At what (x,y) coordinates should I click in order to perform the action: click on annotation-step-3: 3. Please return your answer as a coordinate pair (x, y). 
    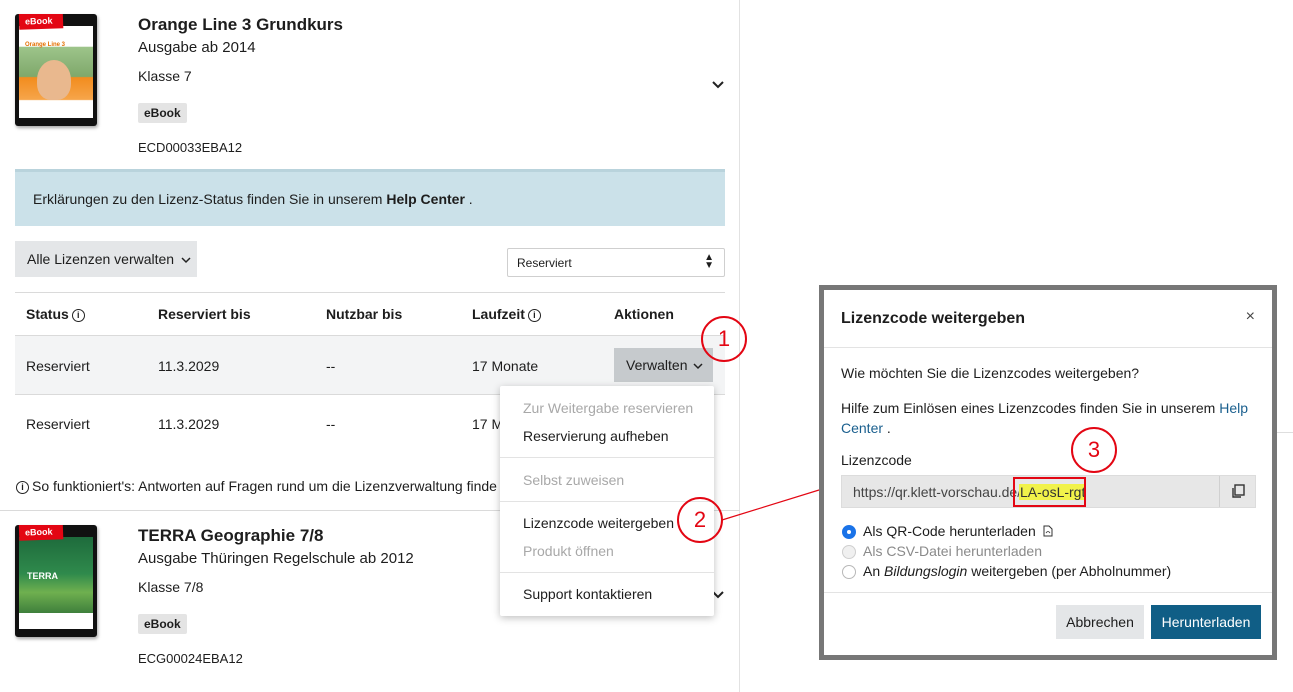
    Looking at the image, I should click on (1094, 450).